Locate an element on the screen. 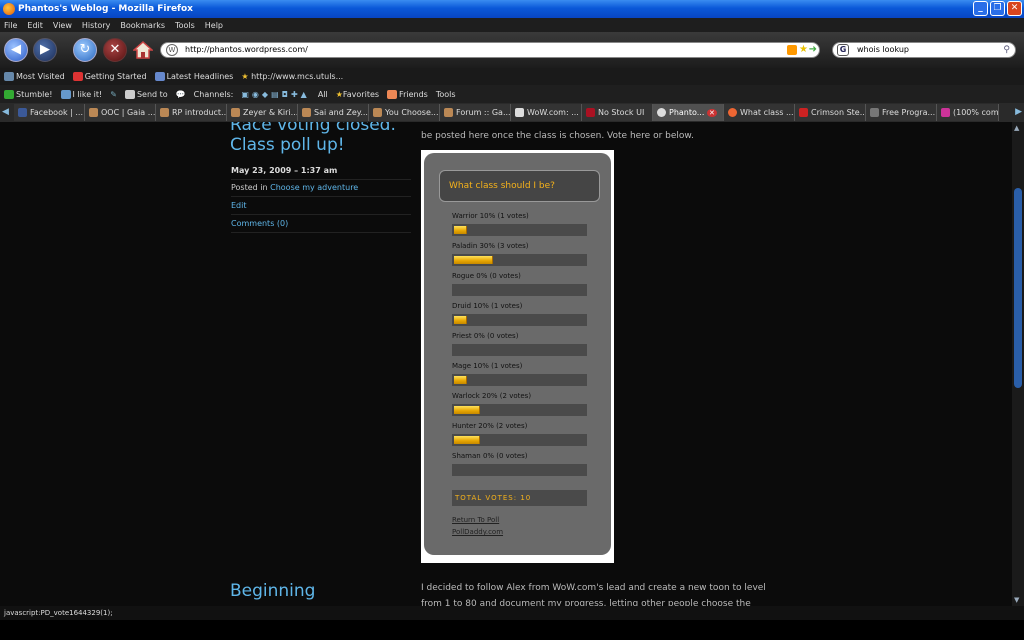 The image size is (1024, 640). google-search-engine-icon: G is located at coordinates (843, 50).